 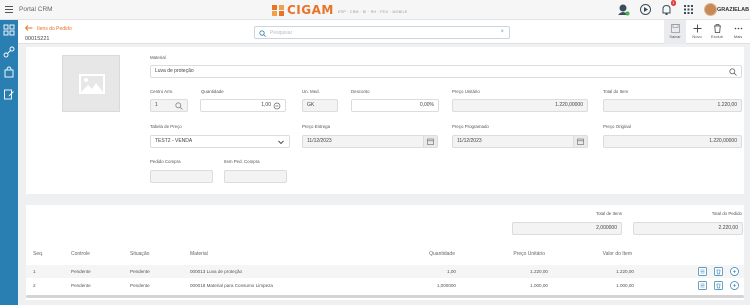 I want to click on preco-programado-field: 11/12/2023, so click(x=520, y=141).